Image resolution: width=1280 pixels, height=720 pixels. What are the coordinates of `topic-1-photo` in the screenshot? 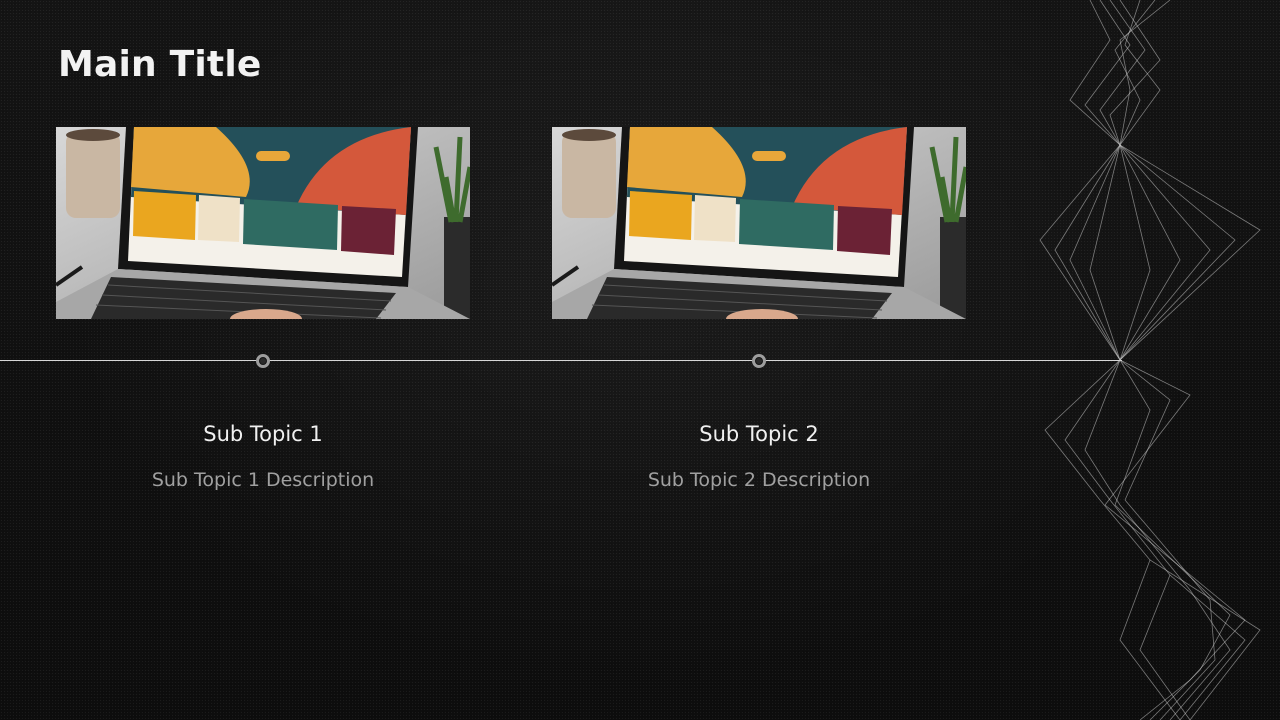 It's located at (263, 223).